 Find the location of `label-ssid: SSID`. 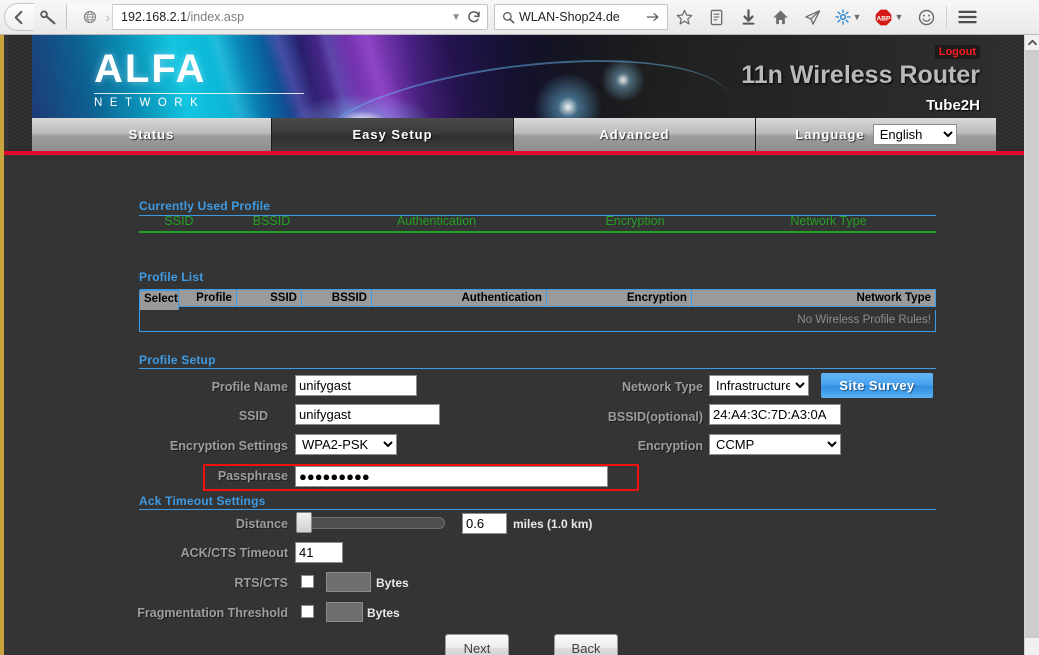

label-ssid: SSID is located at coordinates (253, 416).